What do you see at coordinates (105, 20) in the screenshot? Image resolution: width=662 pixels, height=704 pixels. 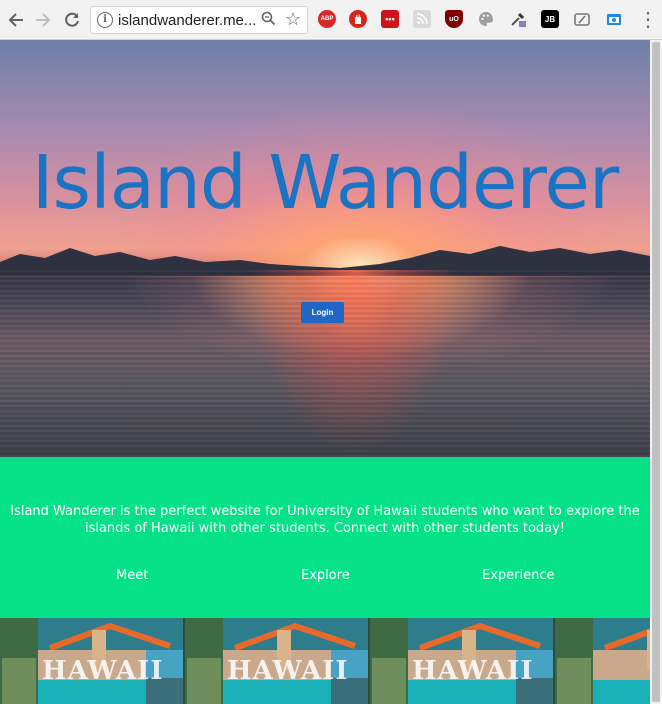 I see `info-icon: i` at bounding box center [105, 20].